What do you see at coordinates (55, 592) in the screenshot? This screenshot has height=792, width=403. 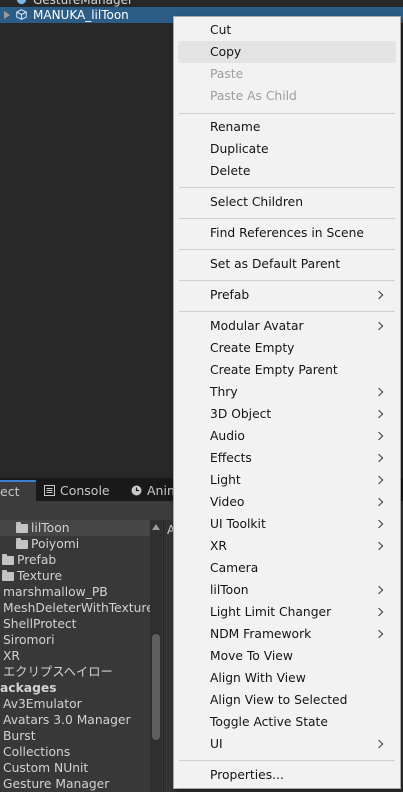 I see `project-item-label: marshmallow_PB` at bounding box center [55, 592].